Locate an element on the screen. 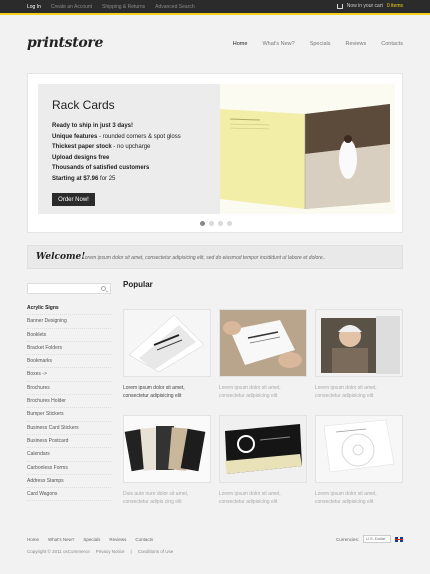 Image resolution: width=430 pixels, height=574 pixels. nav-specials: Specials is located at coordinates (320, 44).